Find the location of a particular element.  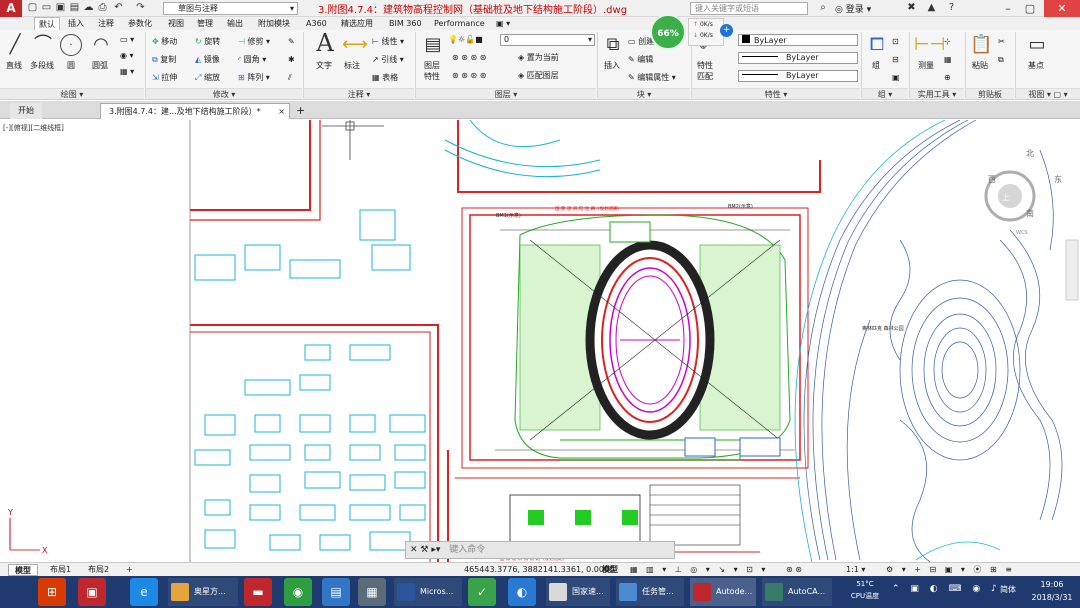

quick-select-icon: ⊹ is located at coordinates (947, 41).